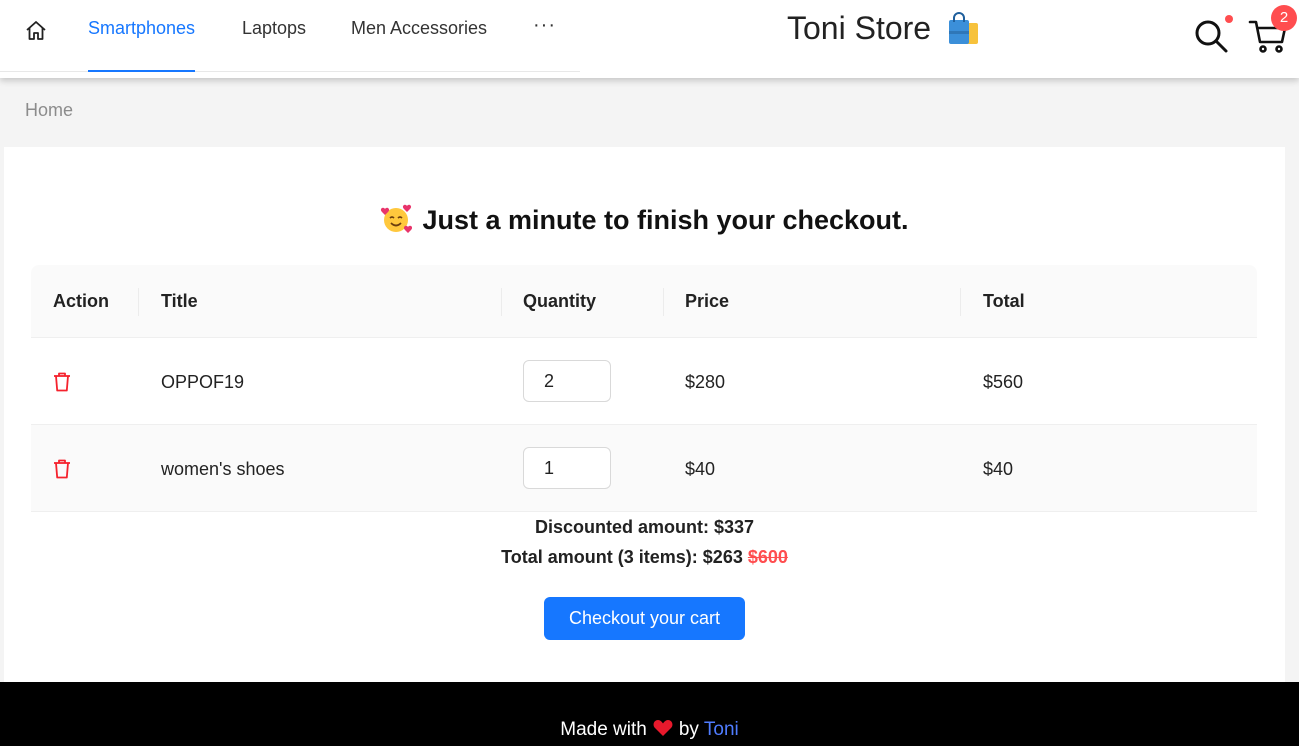 This screenshot has height=746, width=1299. Describe the element at coordinates (767, 557) in the screenshot. I see `original-total: $600` at that location.